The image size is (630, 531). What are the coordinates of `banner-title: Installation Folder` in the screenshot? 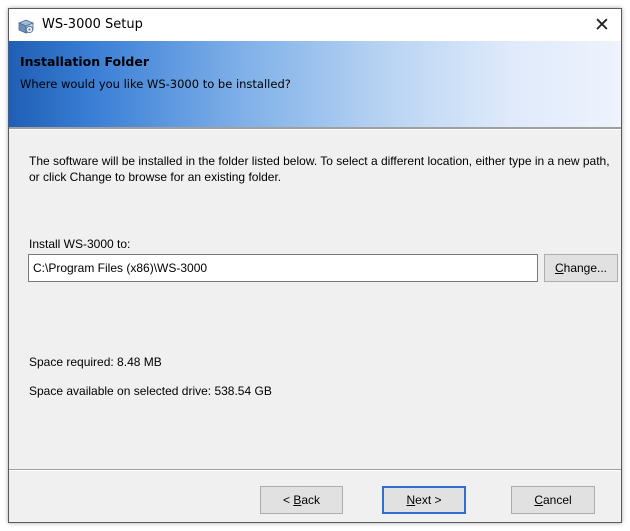 It's located at (84, 61).